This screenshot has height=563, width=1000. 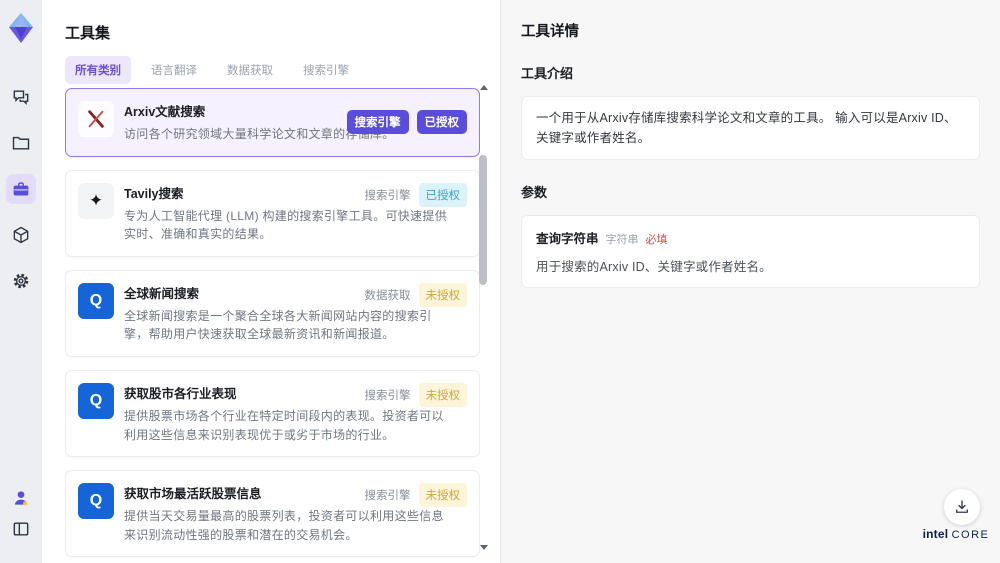 What do you see at coordinates (174, 70) in the screenshot?
I see `tab-1: 语言翻译` at bounding box center [174, 70].